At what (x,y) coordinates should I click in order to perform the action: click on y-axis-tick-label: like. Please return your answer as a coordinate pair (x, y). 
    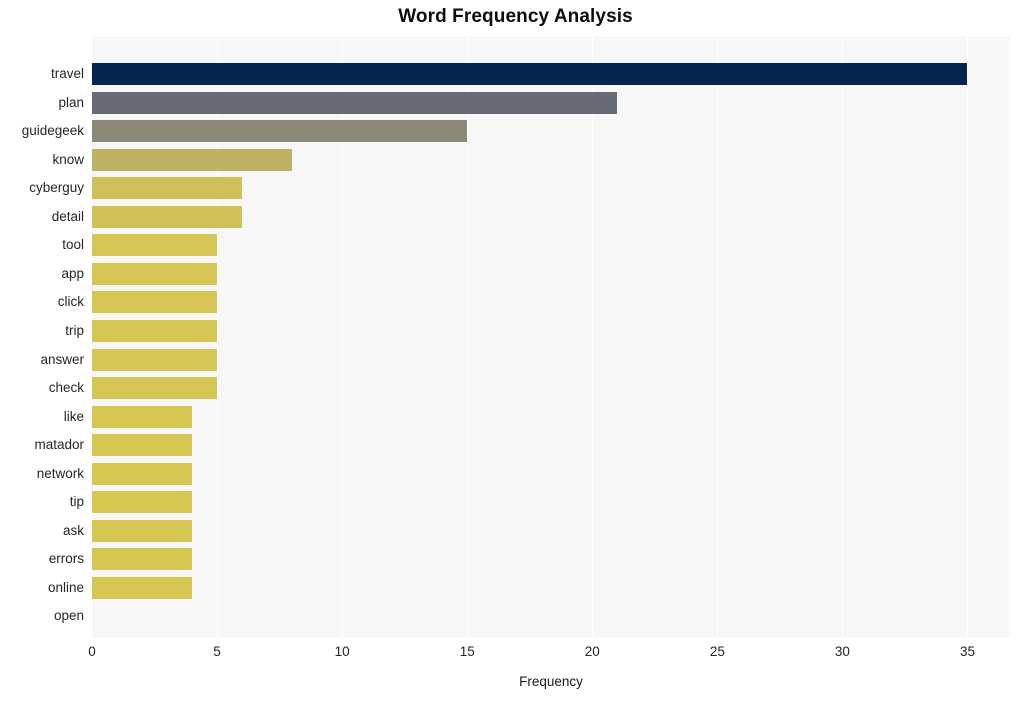
    Looking at the image, I should click on (73, 416).